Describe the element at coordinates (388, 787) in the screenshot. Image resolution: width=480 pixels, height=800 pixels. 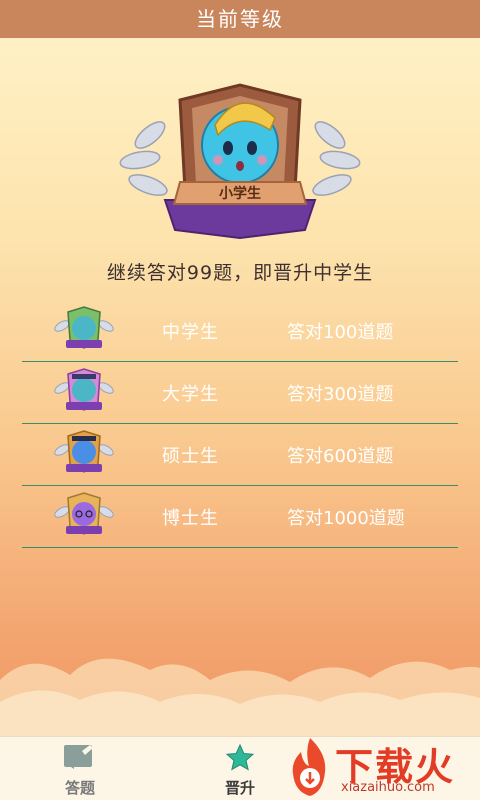
I see `watermark-subtitle: xiazaihuo.com` at that location.